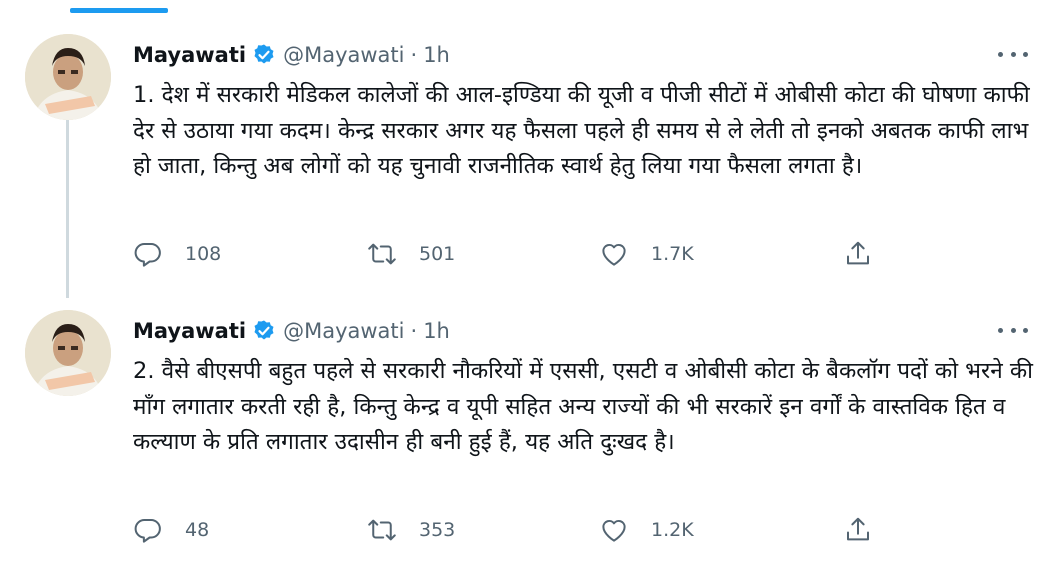 The image size is (1052, 579). What do you see at coordinates (672, 254) in the screenshot?
I see `like-count: 1.7K` at bounding box center [672, 254].